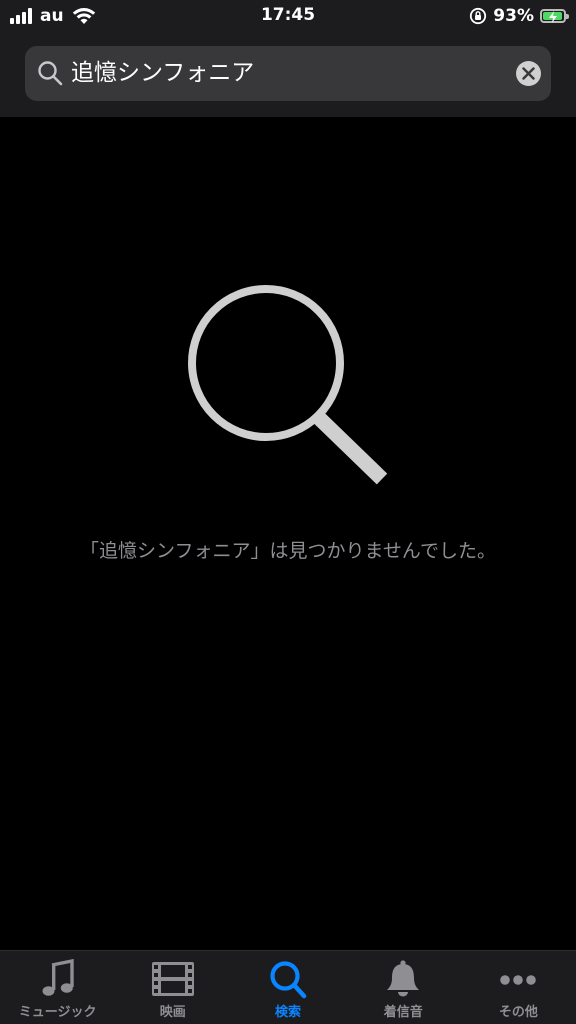  What do you see at coordinates (513, 16) in the screenshot?
I see `battery-percent: 93%` at bounding box center [513, 16].